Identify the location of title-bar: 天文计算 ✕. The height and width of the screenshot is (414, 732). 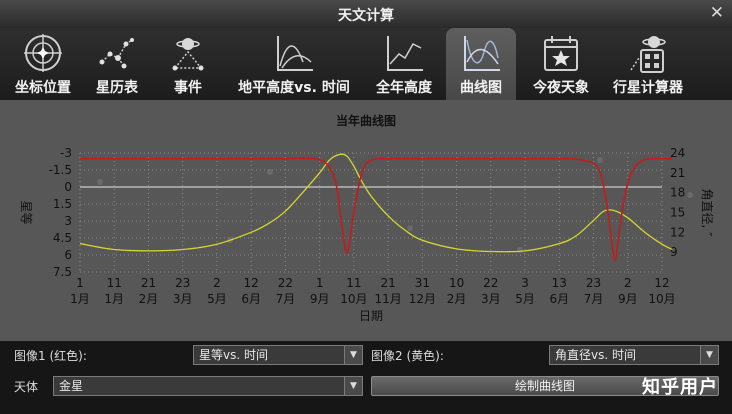
(366, 14).